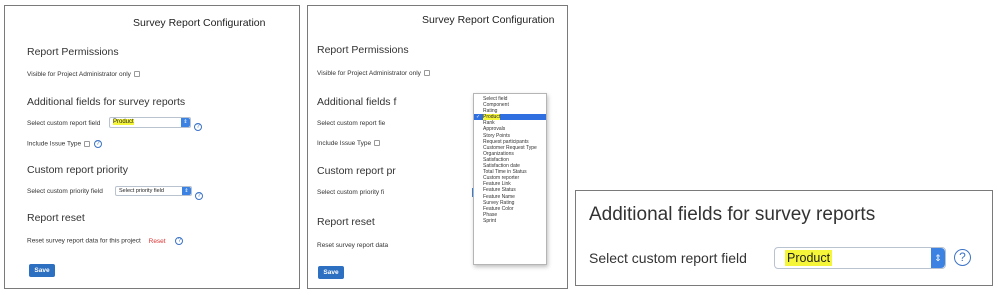  Describe the element at coordinates (492, 117) in the screenshot. I see `dropdown-option-label: Product` at that location.